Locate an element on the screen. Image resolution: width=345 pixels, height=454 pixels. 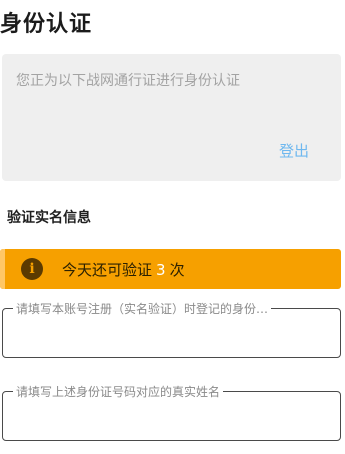
real-name-field: 请填写上述身份证号码对应的真实姓名 is located at coordinates (171, 412).